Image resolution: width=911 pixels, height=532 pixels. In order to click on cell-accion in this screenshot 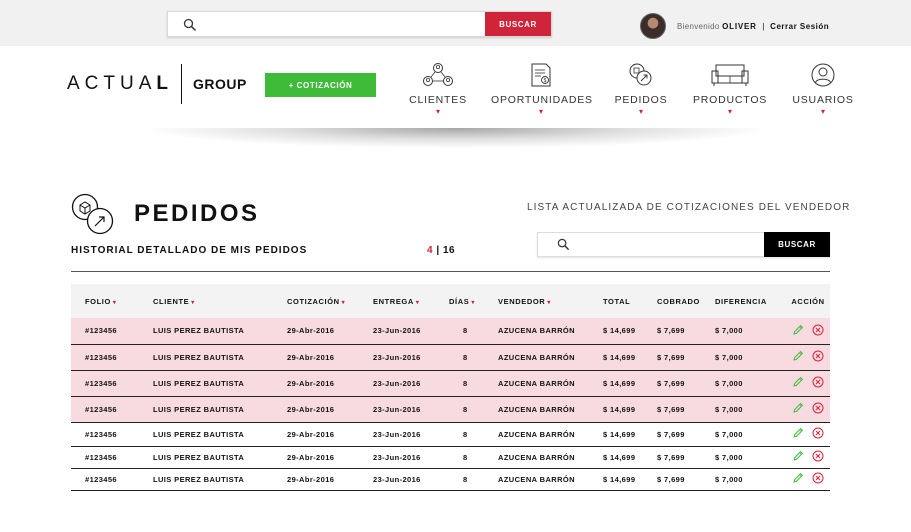, I will do `click(808, 409)`.